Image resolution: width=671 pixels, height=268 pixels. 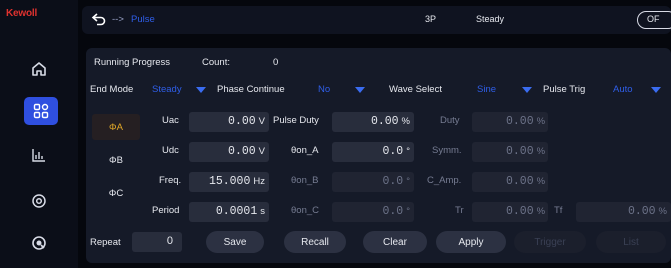 I want to click on apps-icon, so click(x=41, y=111).